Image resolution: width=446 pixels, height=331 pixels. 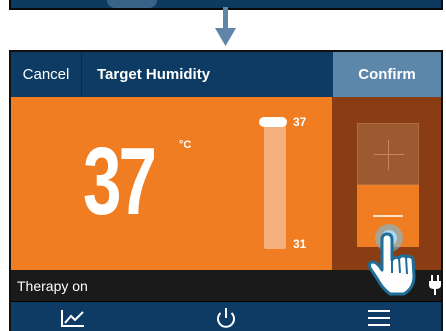 I want to click on setpoint-value: 37, so click(x=120, y=181).